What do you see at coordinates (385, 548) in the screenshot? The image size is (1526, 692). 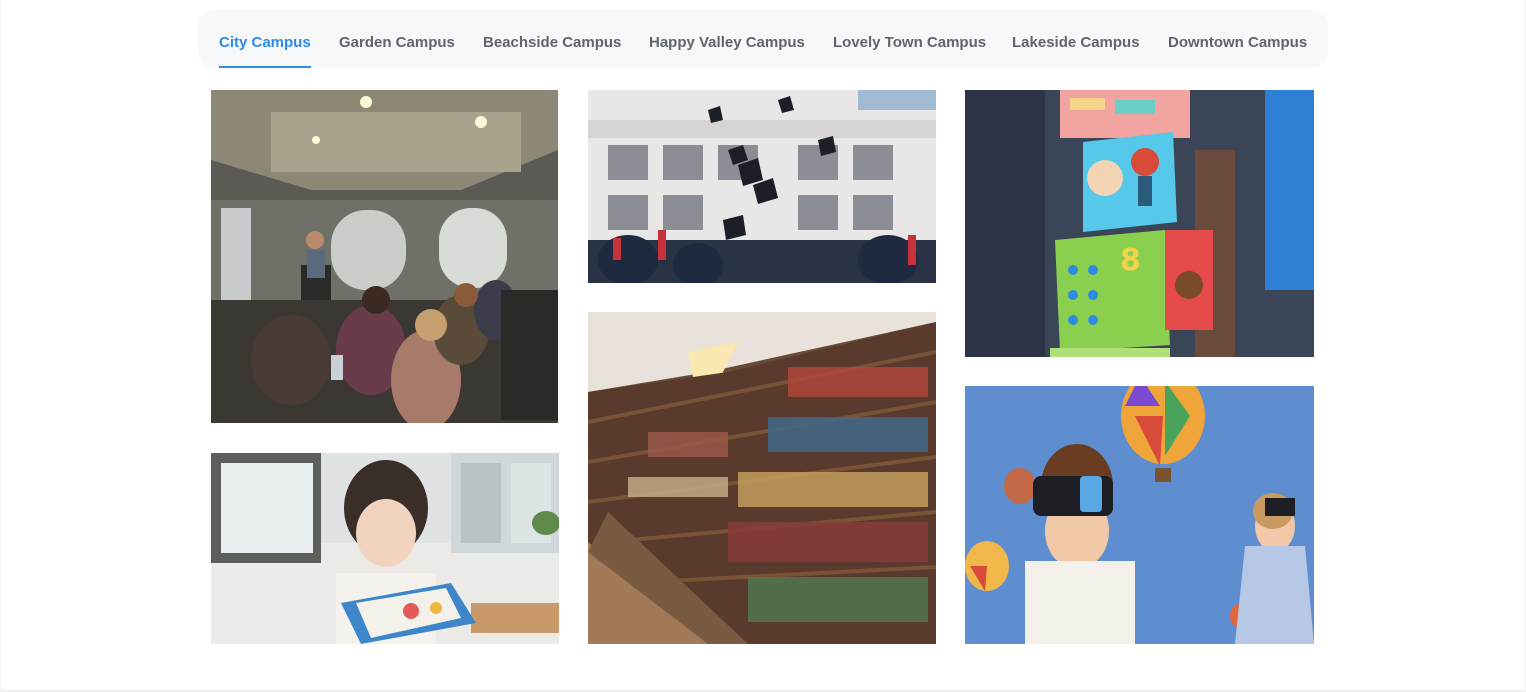 I see `girl-reading-photo` at bounding box center [385, 548].